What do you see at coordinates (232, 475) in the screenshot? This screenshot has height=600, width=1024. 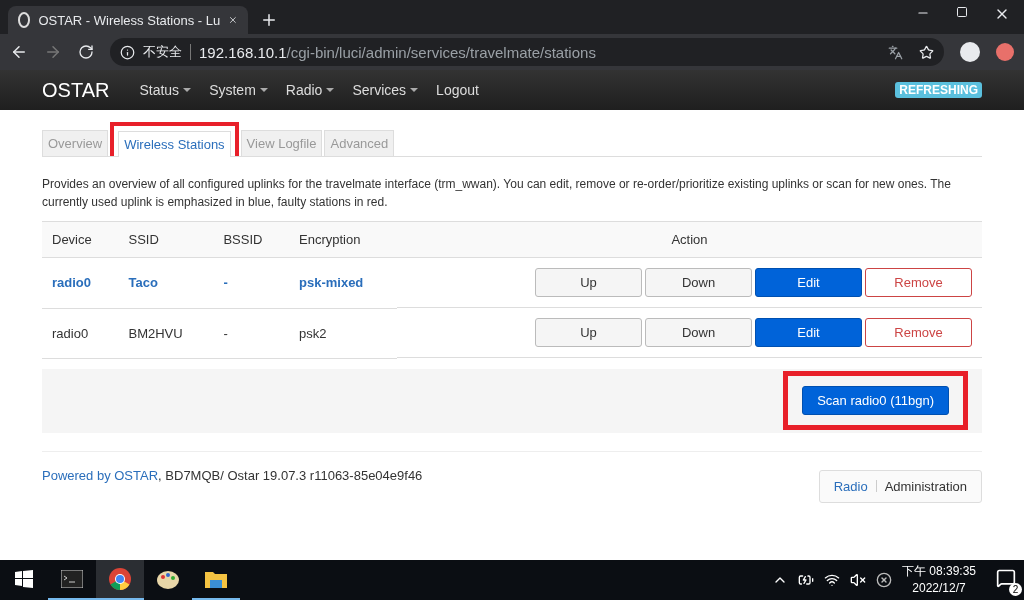 I see `footer-text: Powered by OSTAR, BD7MQB/ Ostar 19.07.3 r11063-85e04e9f46` at bounding box center [232, 475].